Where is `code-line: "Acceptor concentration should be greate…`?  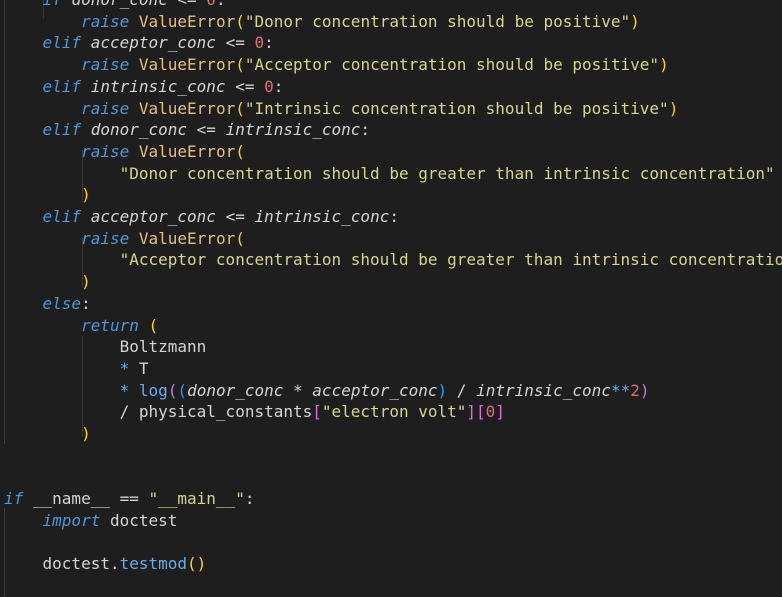
code-line: "Acceptor concentration should be greate… is located at coordinates (393, 260).